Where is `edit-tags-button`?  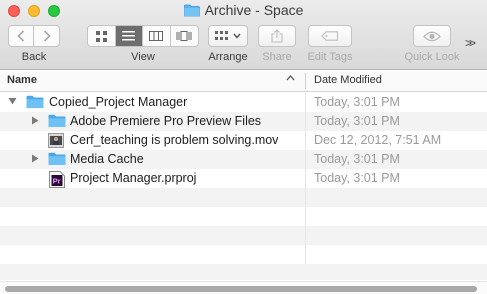
edit-tags-button is located at coordinates (330, 36).